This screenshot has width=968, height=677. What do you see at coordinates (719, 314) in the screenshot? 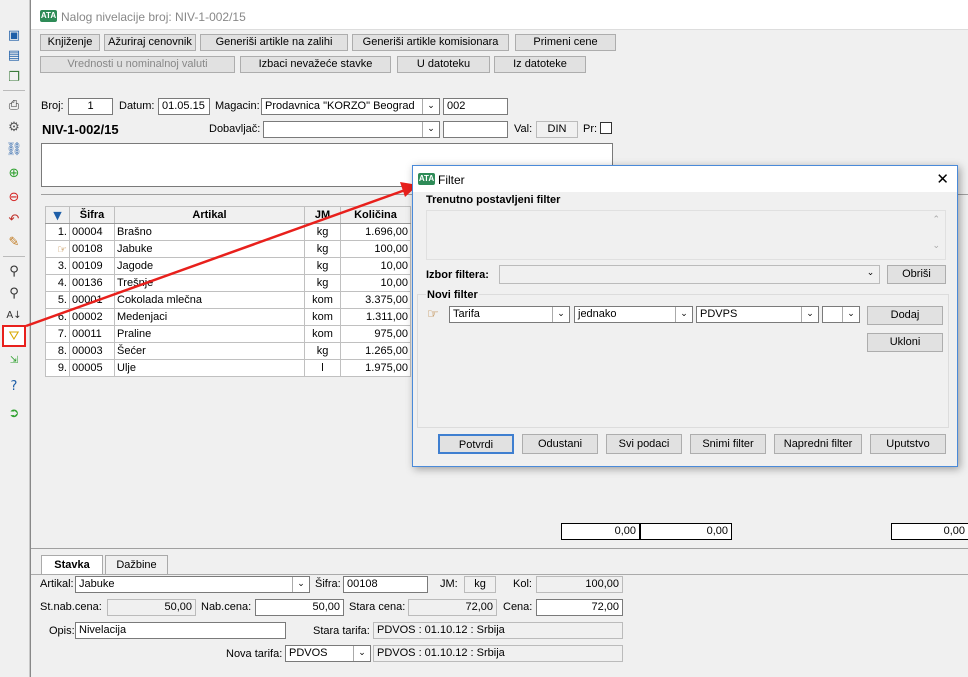
I see `filter-value: PDVPS` at bounding box center [719, 314].